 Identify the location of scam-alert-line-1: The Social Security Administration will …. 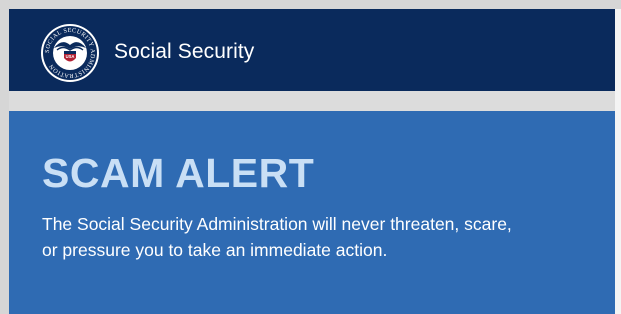
(277, 224).